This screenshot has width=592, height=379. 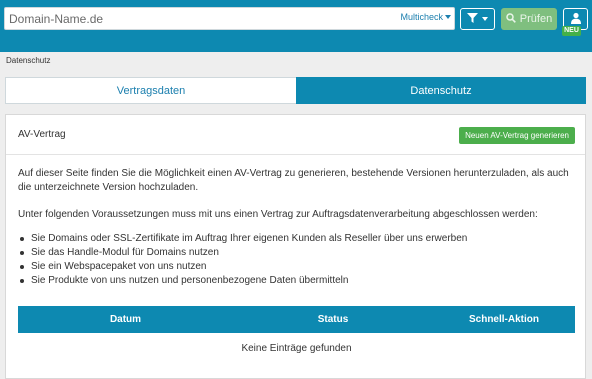 What do you see at coordinates (28, 60) in the screenshot?
I see `breadcrumb: Datenschutz` at bounding box center [28, 60].